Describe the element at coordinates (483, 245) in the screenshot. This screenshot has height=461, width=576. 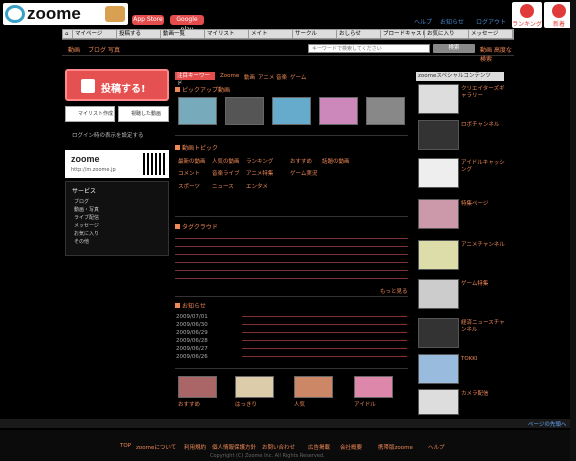
I see `special-link: アニメチャンネル` at that location.